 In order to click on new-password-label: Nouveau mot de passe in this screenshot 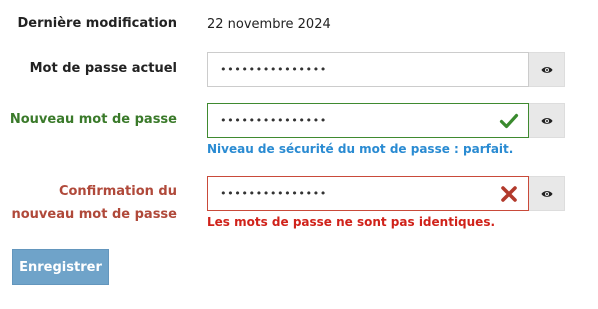, I will do `click(93, 119)`.